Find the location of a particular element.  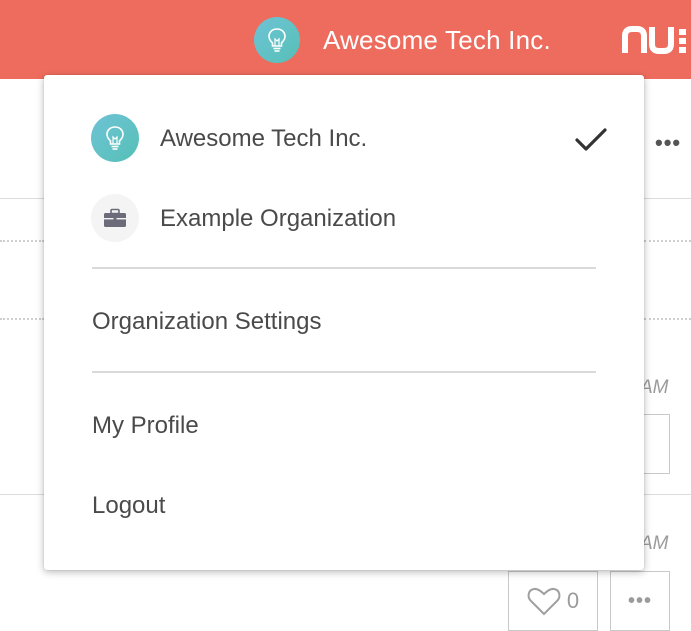

current-org-name: Awesome Tech Inc. is located at coordinates (437, 39).